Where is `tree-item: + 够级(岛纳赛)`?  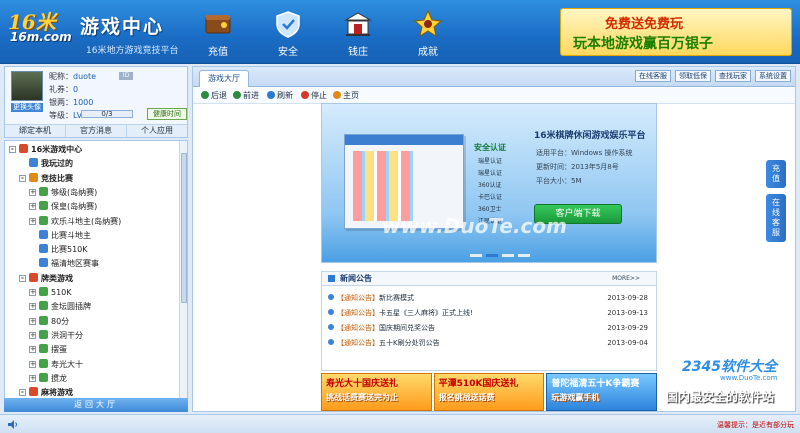 tree-item: + 够级(岛纳赛) is located at coordinates (63, 192).